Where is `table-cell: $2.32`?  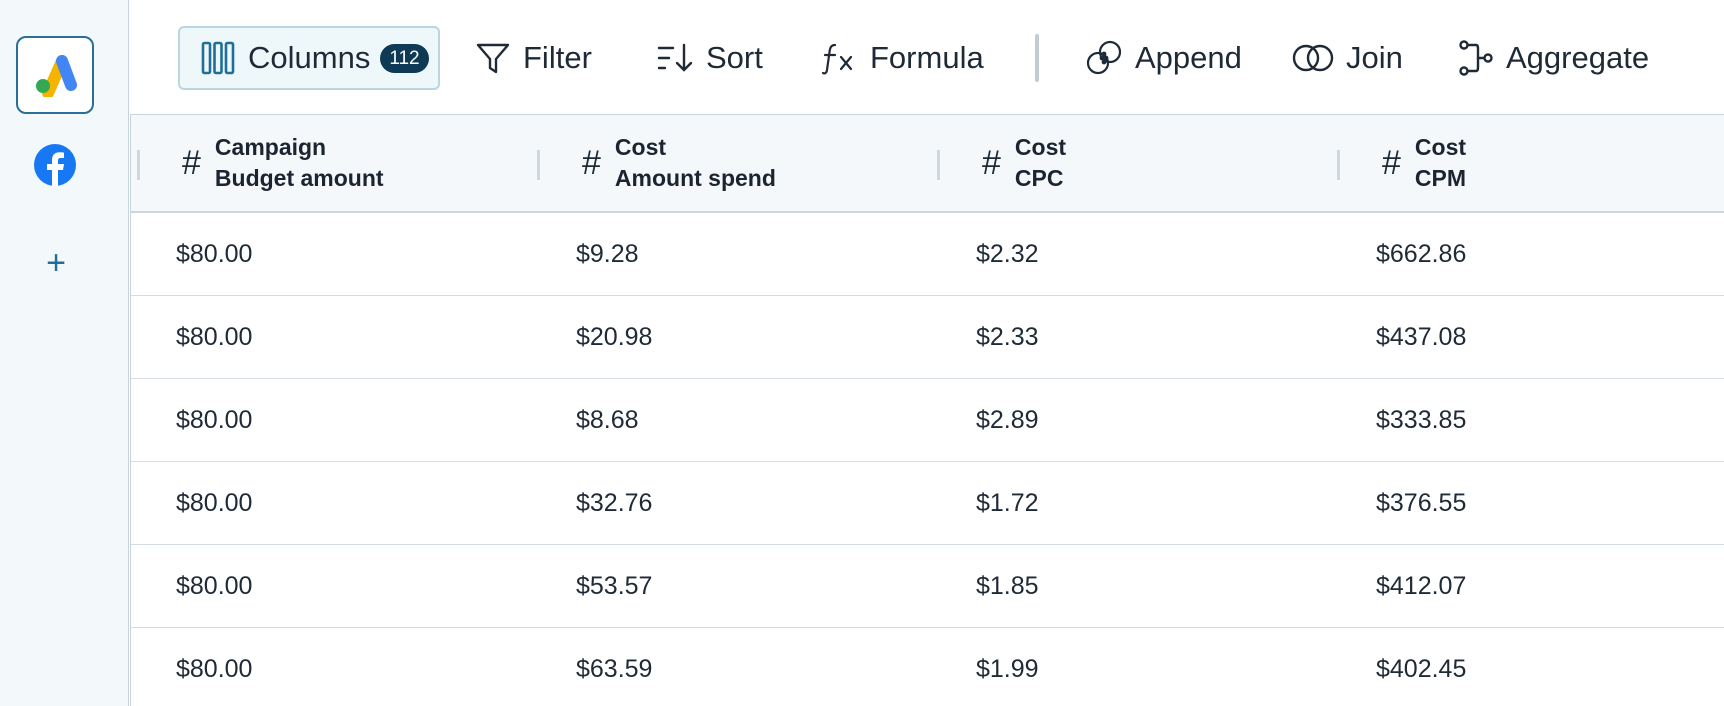
table-cell: $2.32 is located at coordinates (1007, 254).